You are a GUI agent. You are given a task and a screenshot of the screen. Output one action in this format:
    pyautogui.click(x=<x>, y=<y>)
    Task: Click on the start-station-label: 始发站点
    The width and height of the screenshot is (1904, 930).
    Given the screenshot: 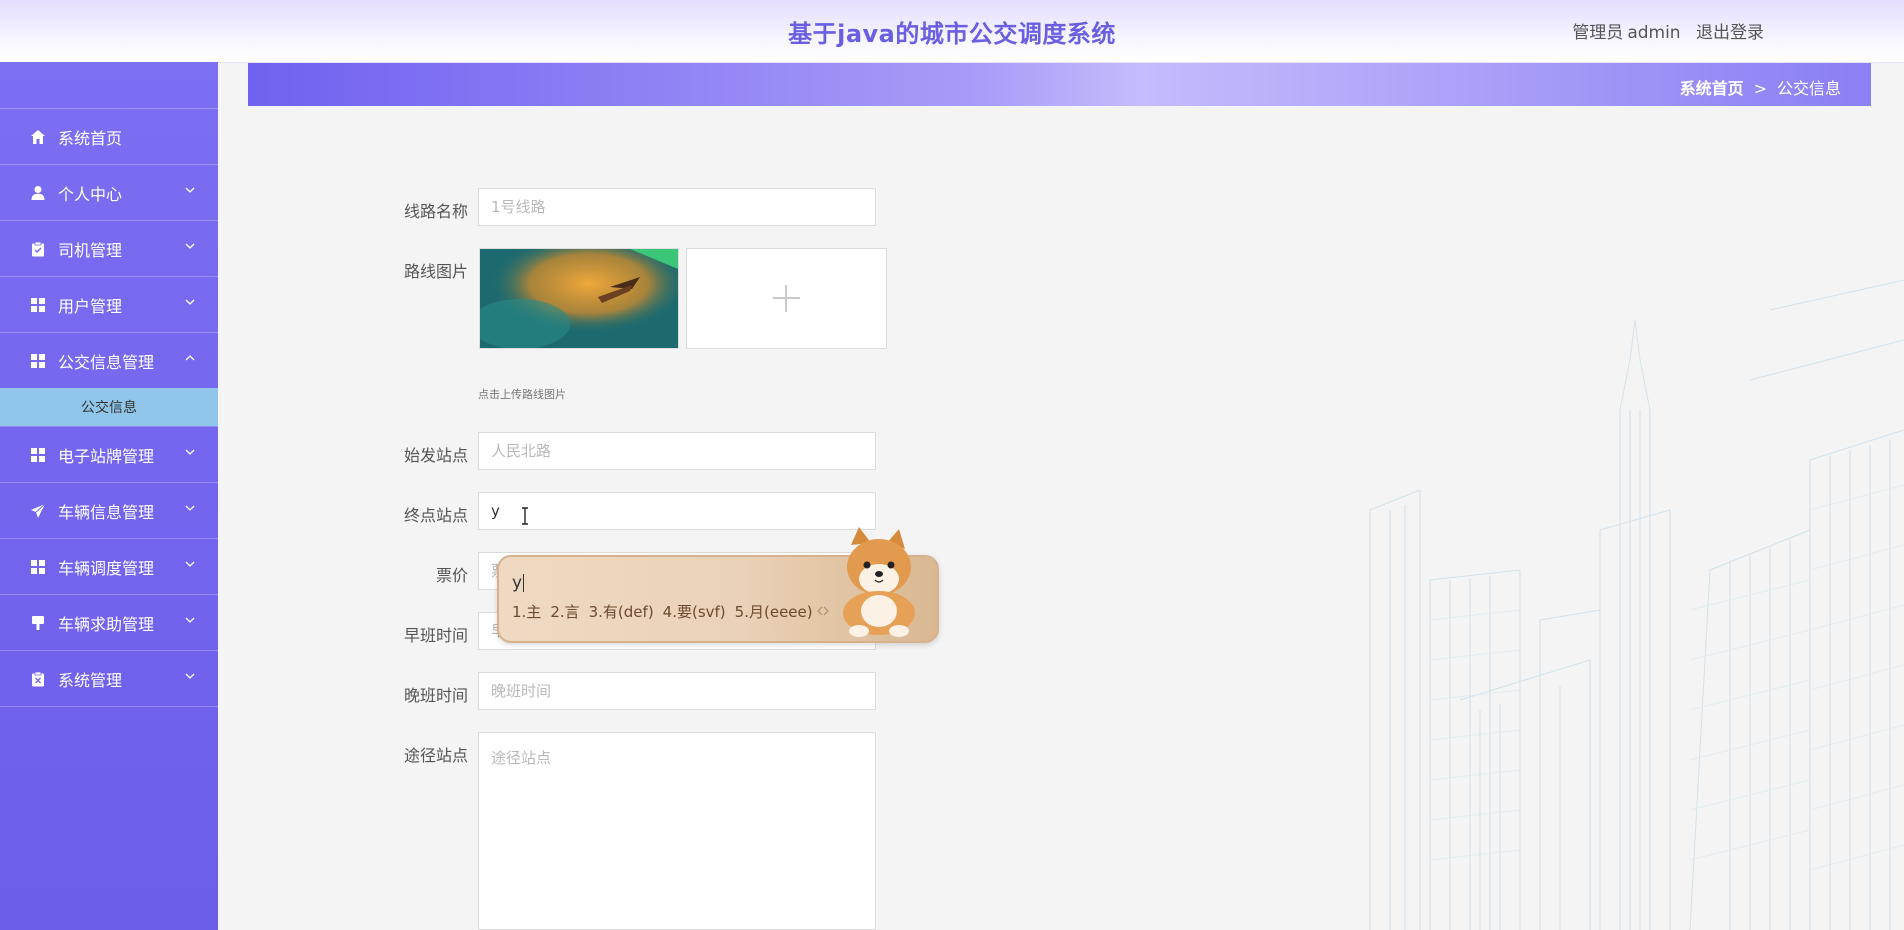 What is the action you would take?
    pyautogui.click(x=435, y=455)
    